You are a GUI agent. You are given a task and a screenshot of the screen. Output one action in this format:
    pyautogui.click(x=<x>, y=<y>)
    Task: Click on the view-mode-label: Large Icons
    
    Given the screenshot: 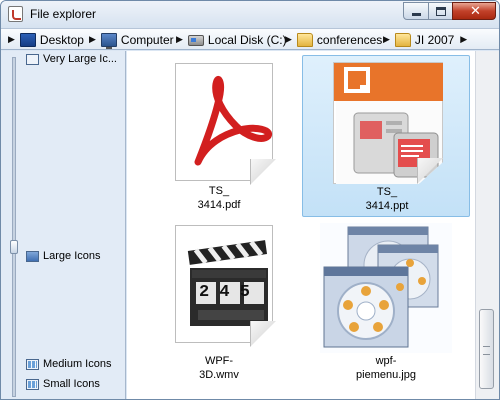 What is the action you would take?
    pyautogui.click(x=72, y=256)
    